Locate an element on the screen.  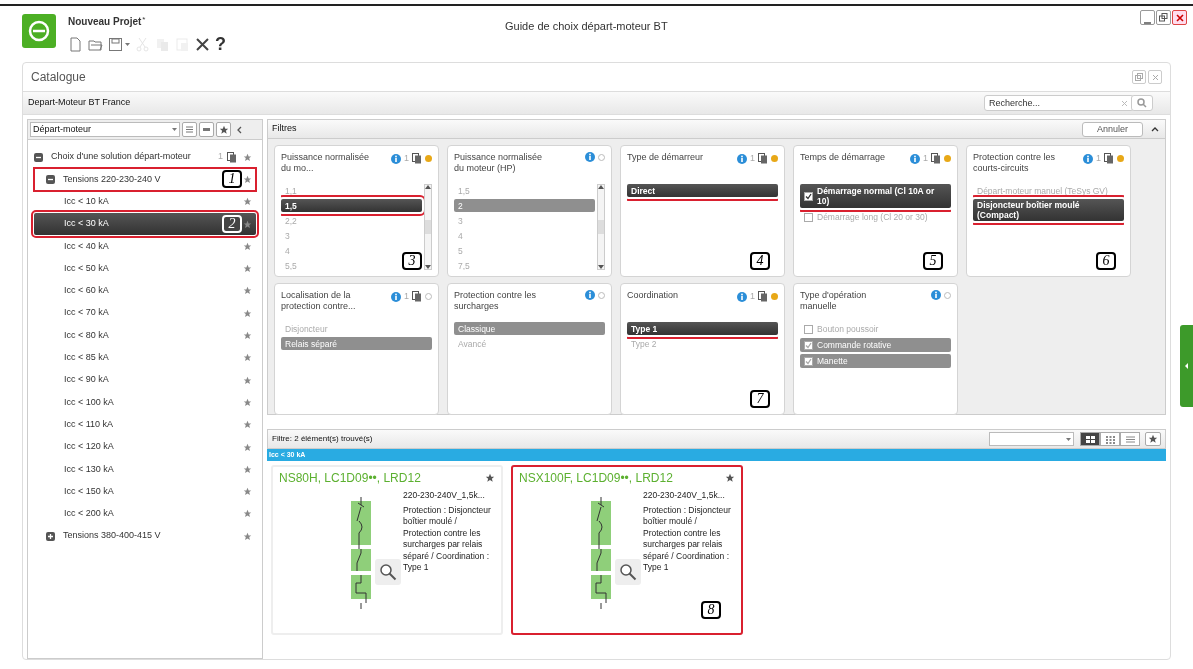
tree-item: Icc < 30 kA 2 is located at coordinates (145, 224).